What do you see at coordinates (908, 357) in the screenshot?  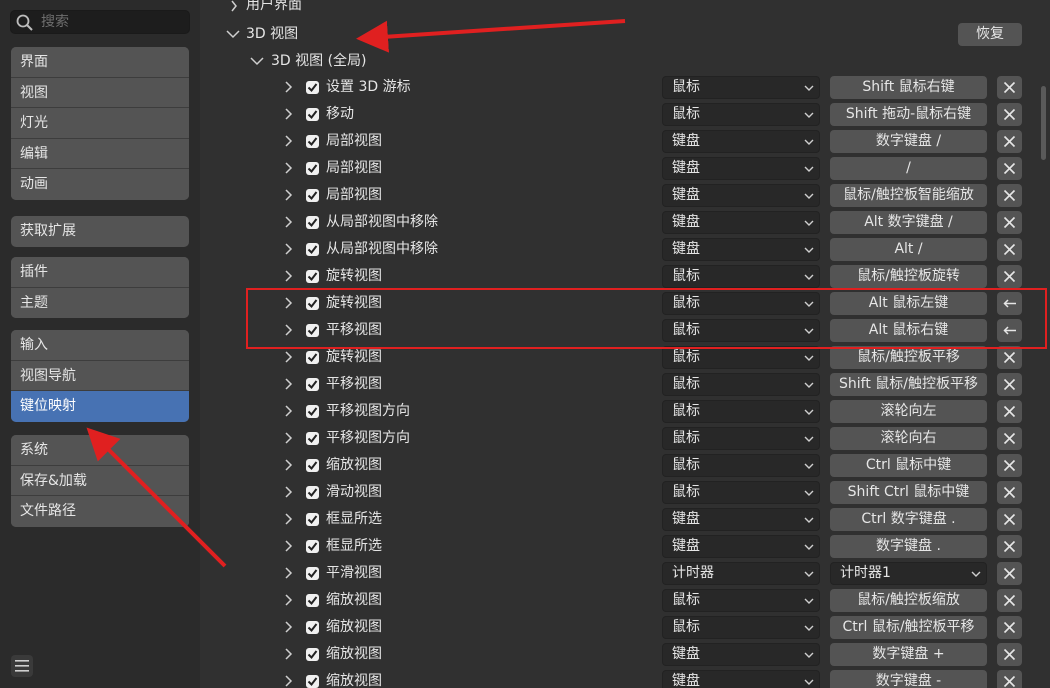 I see `key-binding-button: 鼠标/触控板平移` at bounding box center [908, 357].